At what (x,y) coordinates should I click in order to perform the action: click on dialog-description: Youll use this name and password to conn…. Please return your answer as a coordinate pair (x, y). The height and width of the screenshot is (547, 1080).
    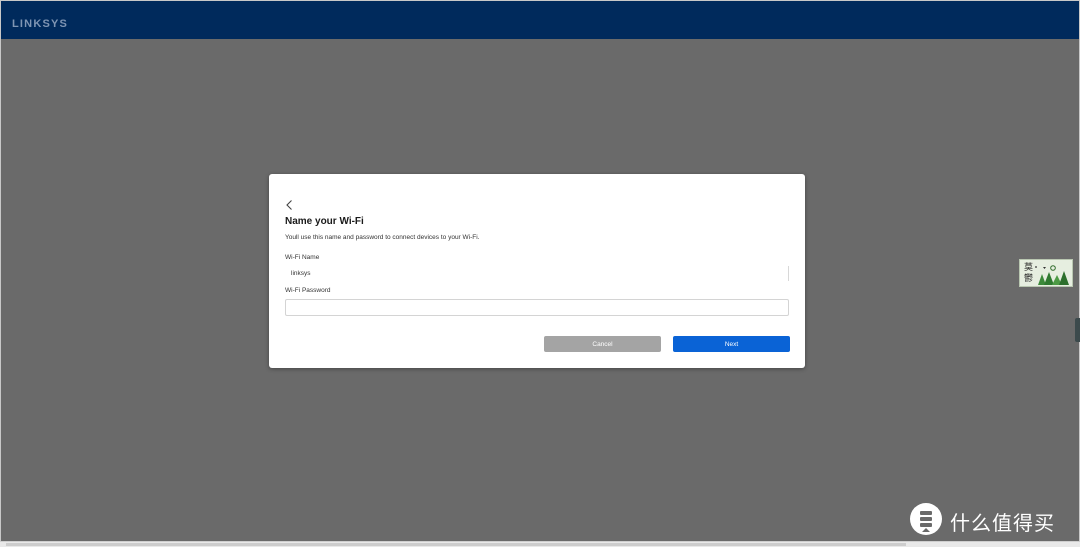
    Looking at the image, I should click on (382, 237).